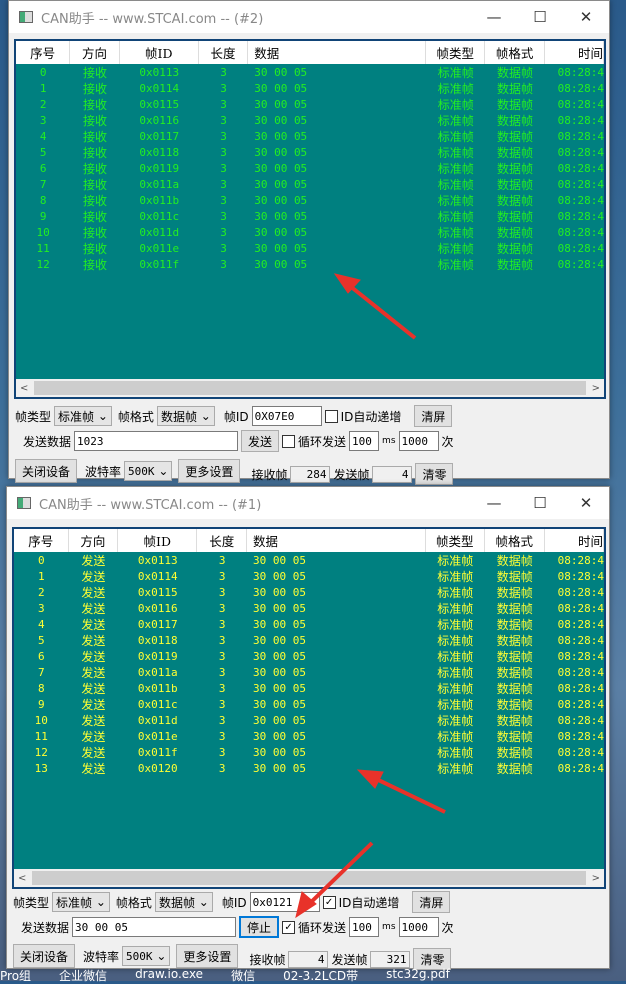  What do you see at coordinates (309, 688) in the screenshot?
I see `table-row: 8 发送 0x011b 3 30 00 05 标准帧 数据帧 08:28:4` at bounding box center [309, 688].